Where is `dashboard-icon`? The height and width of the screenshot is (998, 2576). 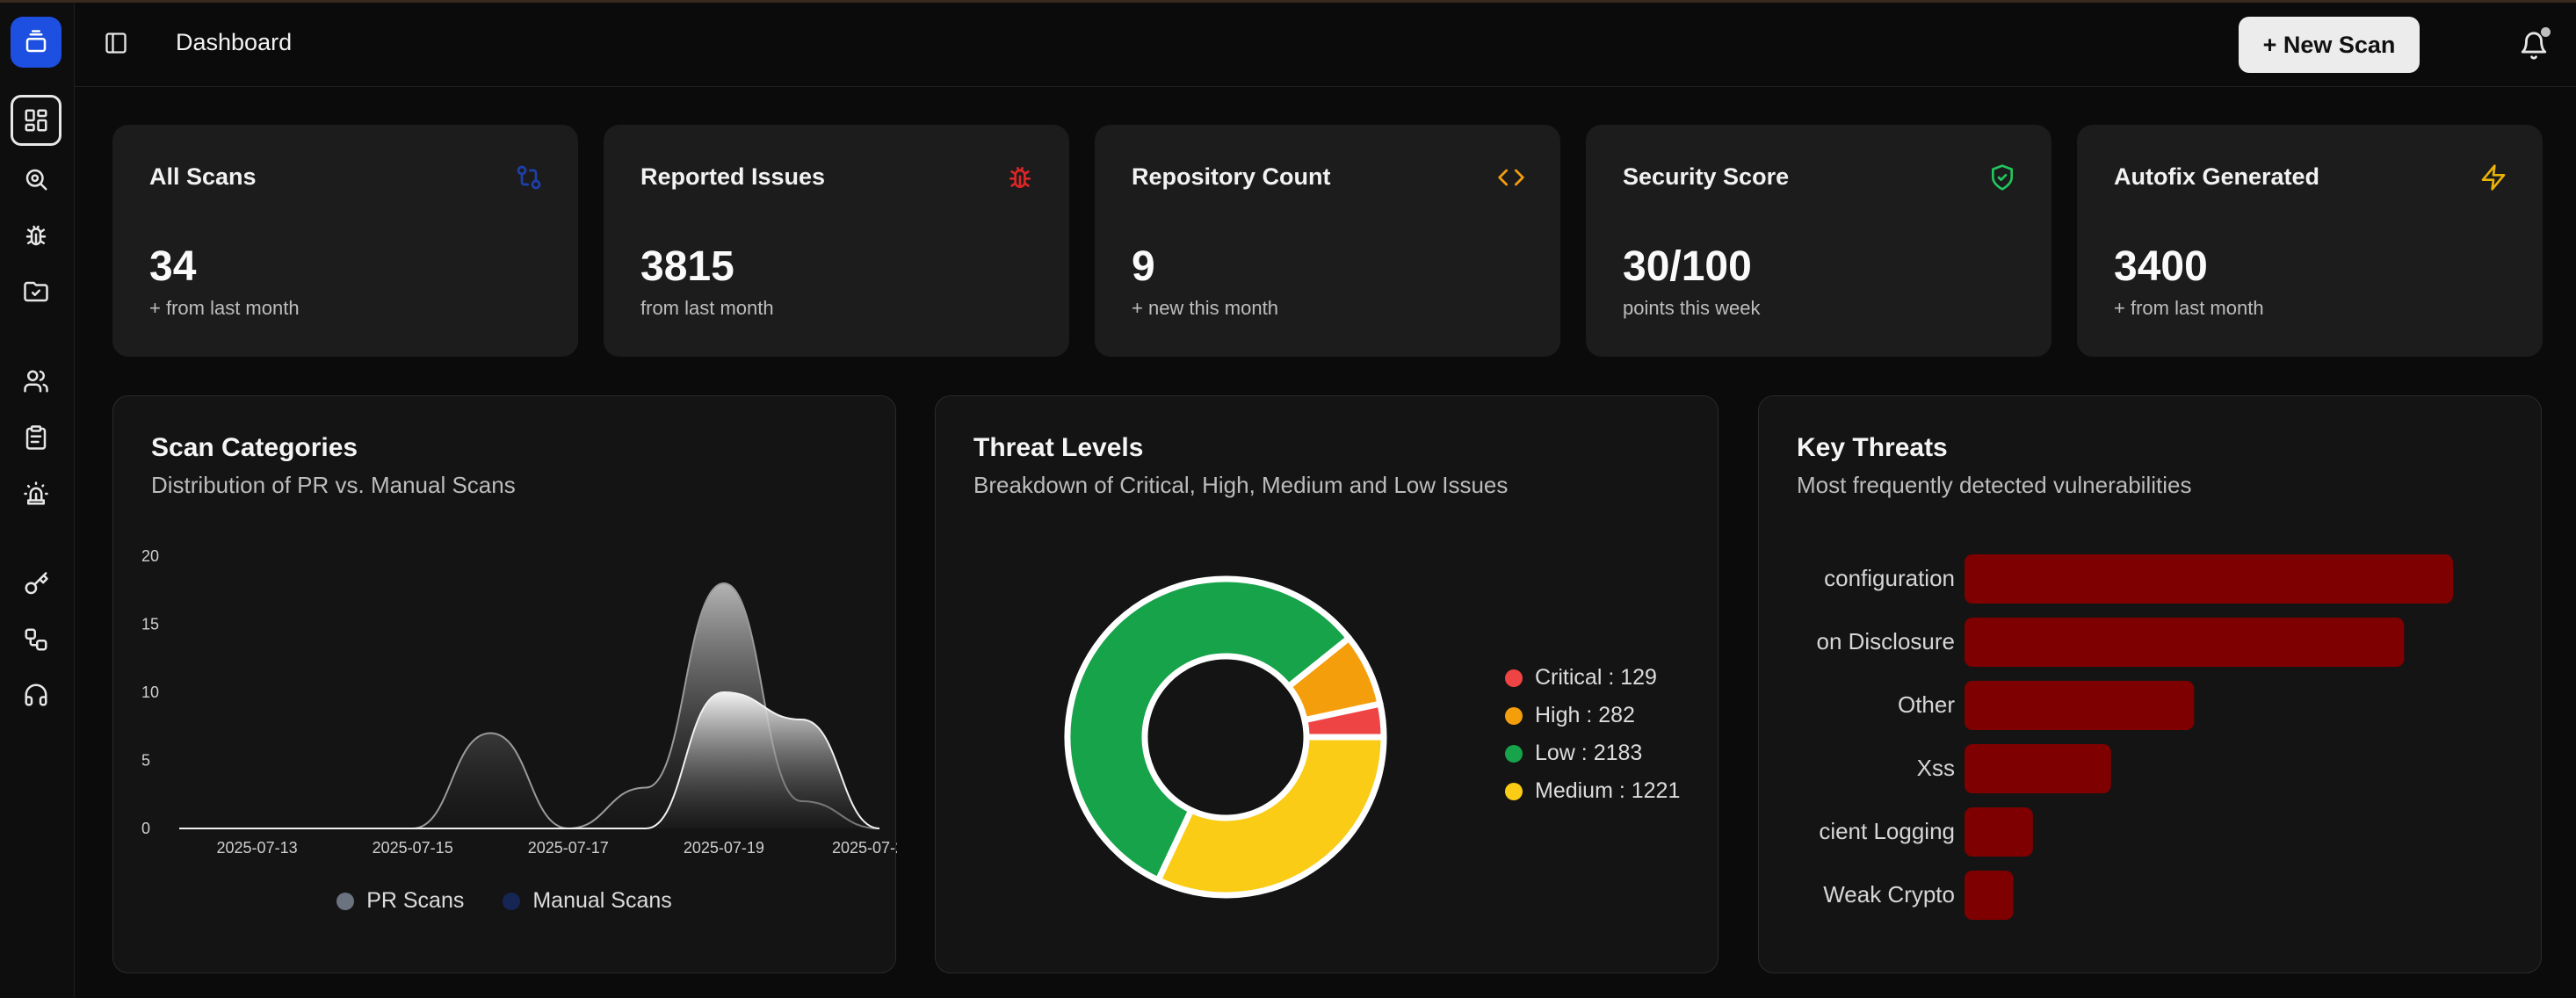 dashboard-icon is located at coordinates (36, 120).